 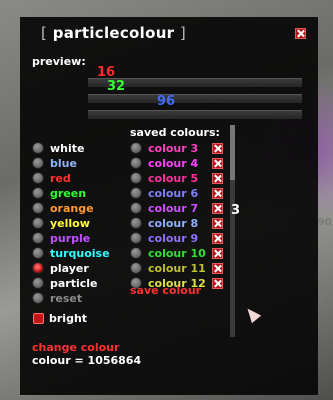 What do you see at coordinates (175, 132) in the screenshot?
I see `saved-colours-label: saved colours:` at bounding box center [175, 132].